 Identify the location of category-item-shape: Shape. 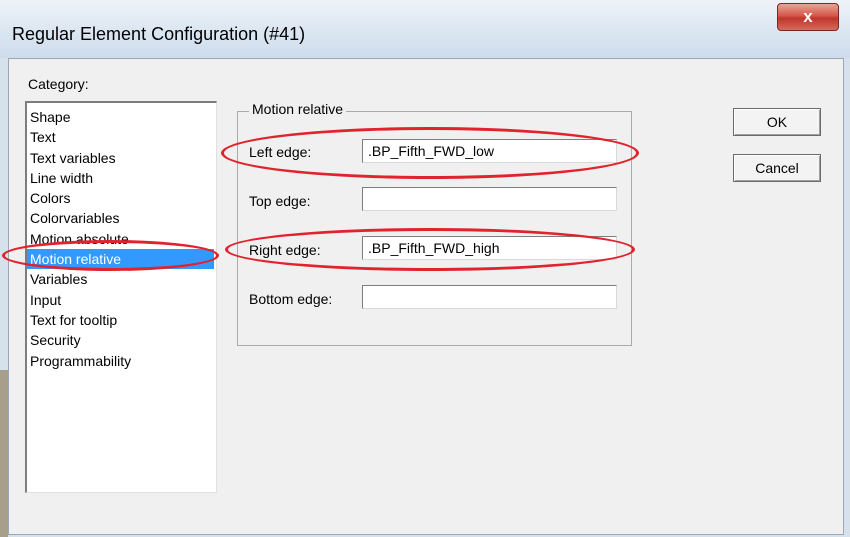
(121, 117).